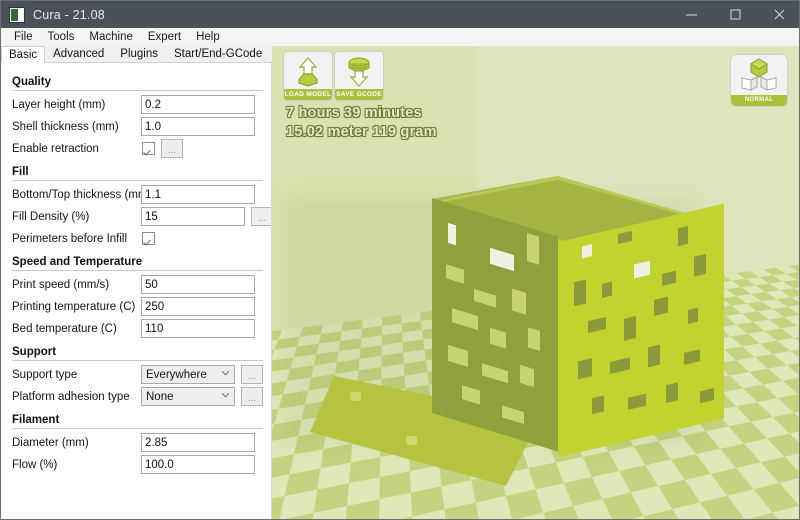  Describe the element at coordinates (74, 306) in the screenshot. I see `setting-label-printing-temperature: Printing temperature (C)` at that location.